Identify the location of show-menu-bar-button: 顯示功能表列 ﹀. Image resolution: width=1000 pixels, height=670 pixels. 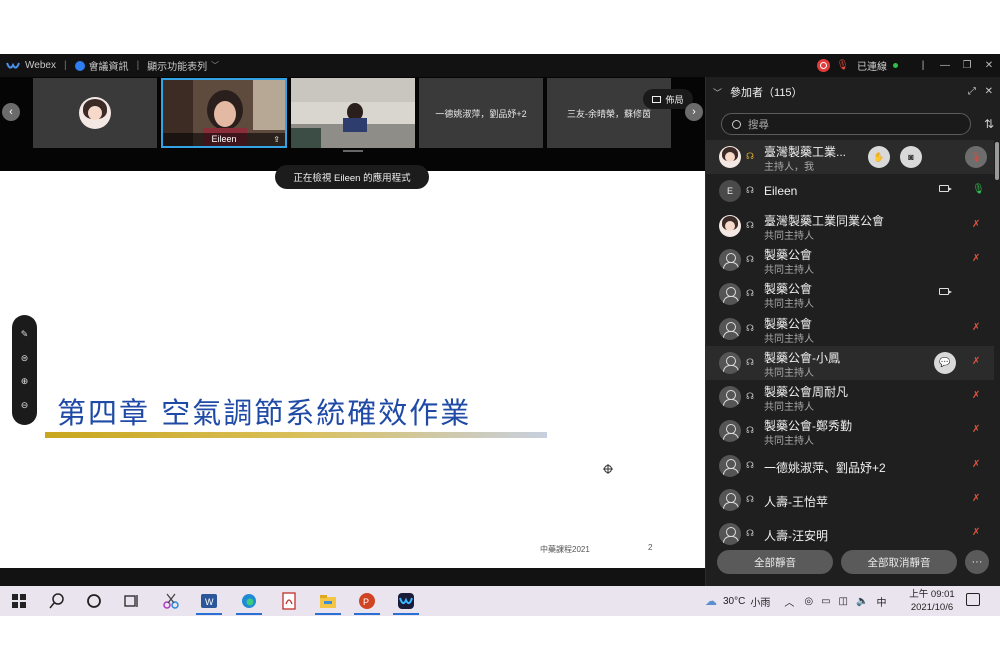
(183, 65).